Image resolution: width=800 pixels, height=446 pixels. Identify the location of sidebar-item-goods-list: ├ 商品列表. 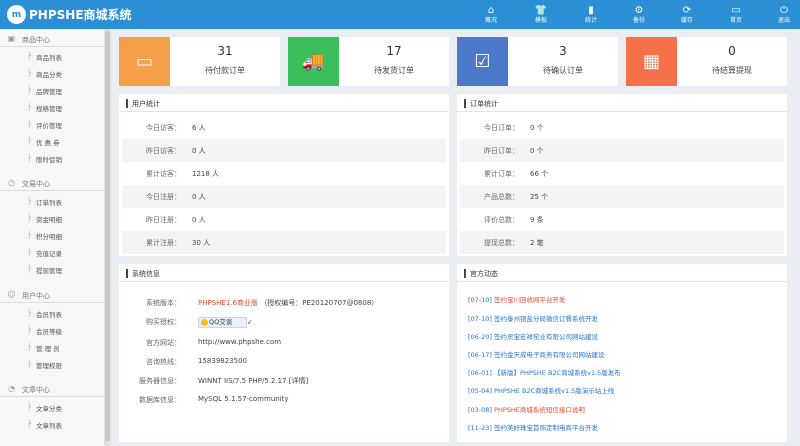
(52, 56).